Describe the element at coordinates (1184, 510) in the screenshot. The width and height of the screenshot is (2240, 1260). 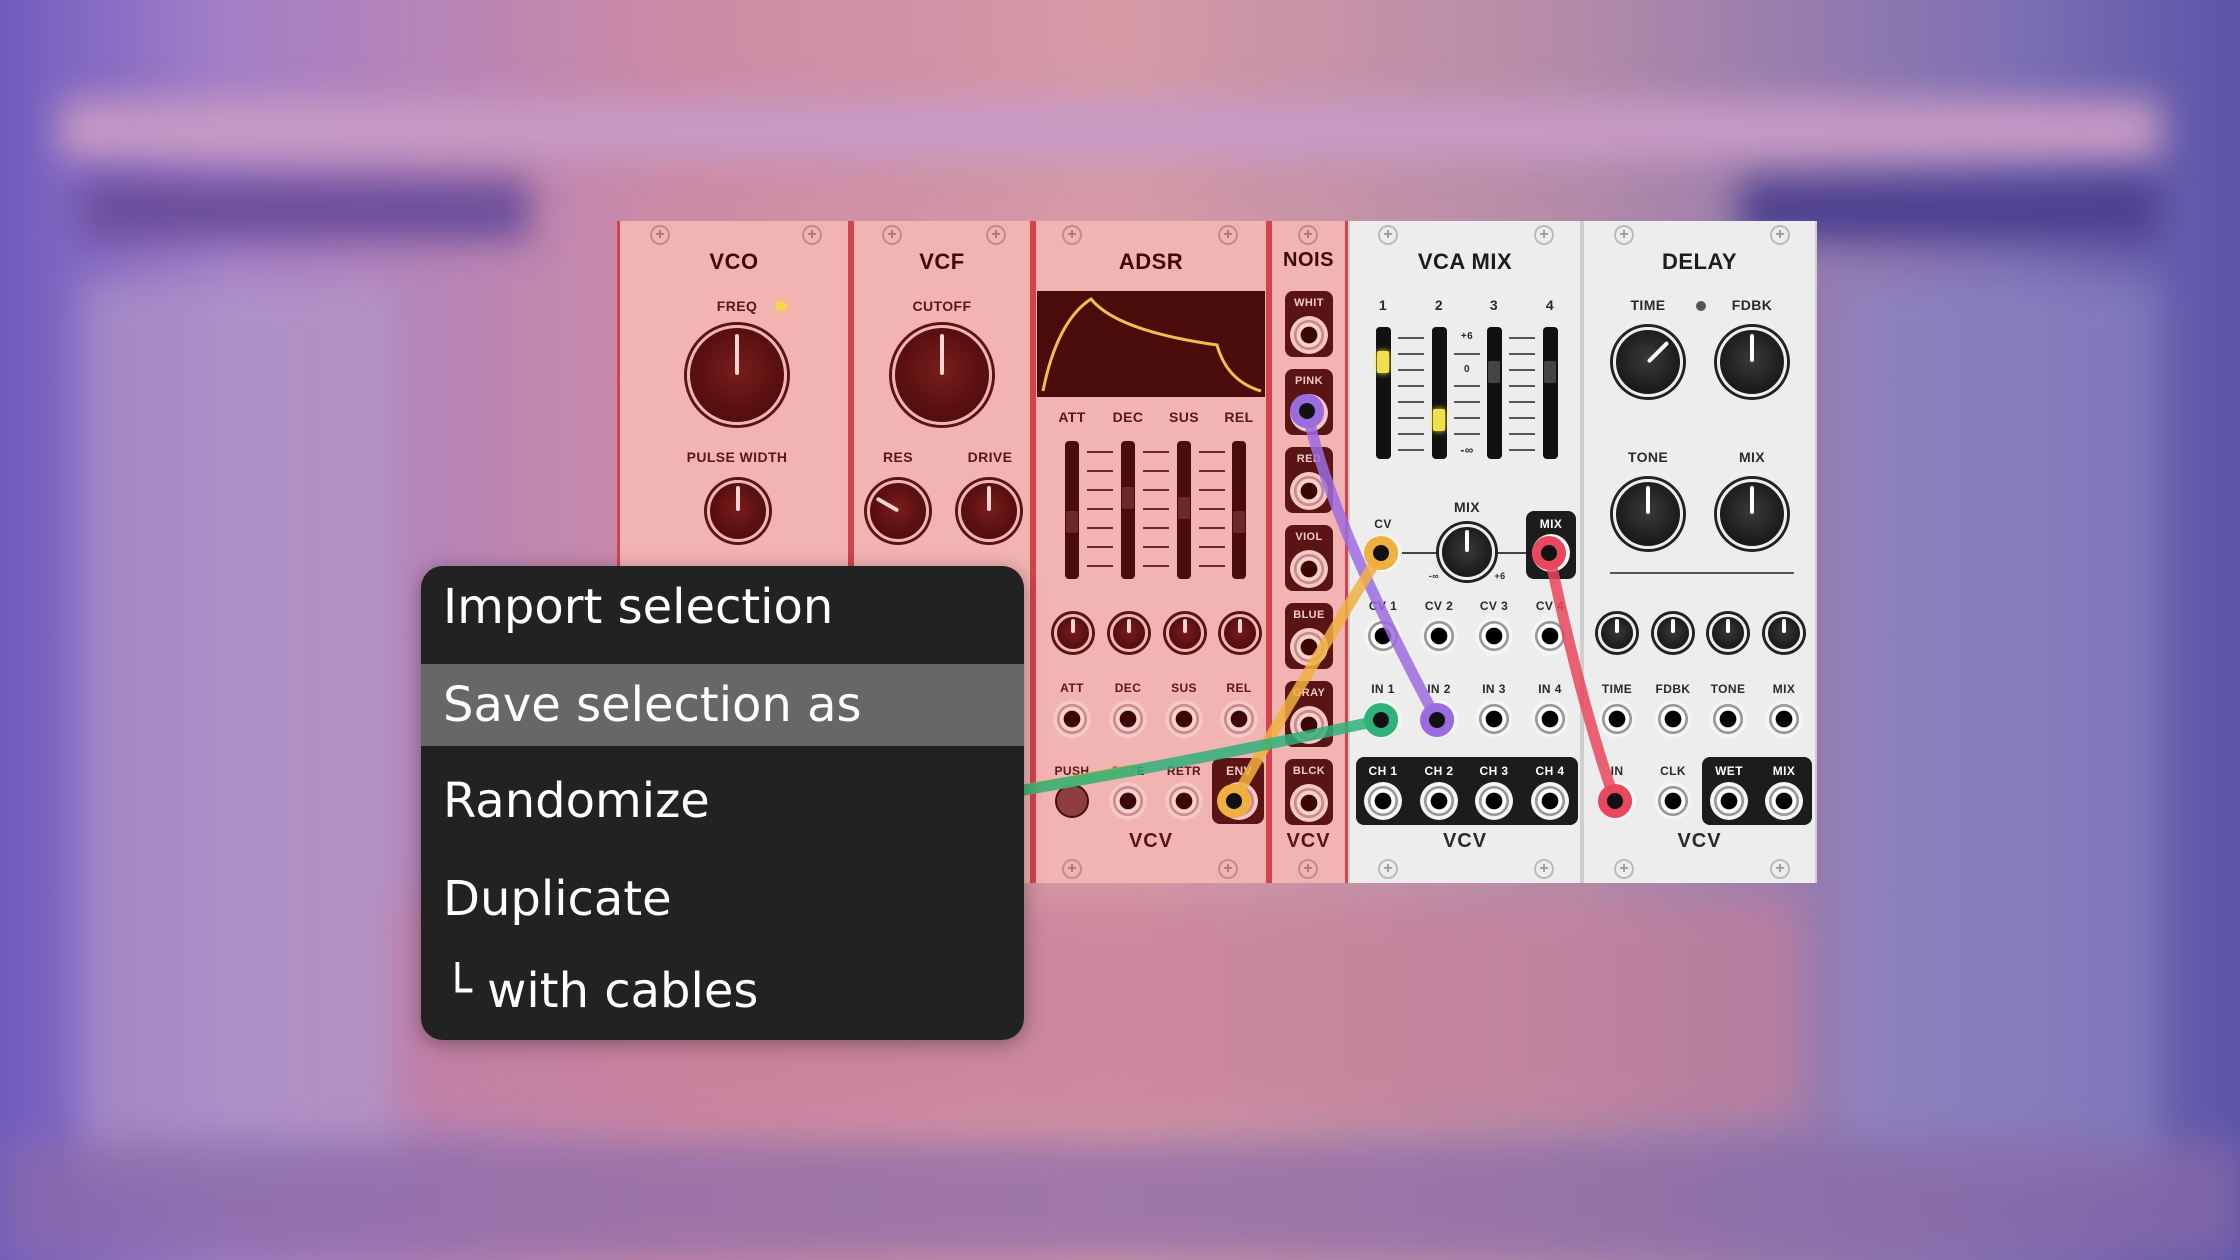
I see `sus-slider` at that location.